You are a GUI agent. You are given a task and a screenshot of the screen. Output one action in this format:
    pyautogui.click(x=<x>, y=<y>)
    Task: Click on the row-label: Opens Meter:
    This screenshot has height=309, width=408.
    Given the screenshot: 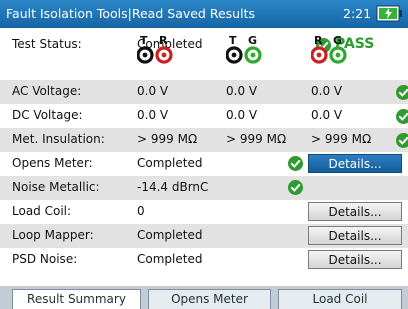 What is the action you would take?
    pyautogui.click(x=52, y=163)
    